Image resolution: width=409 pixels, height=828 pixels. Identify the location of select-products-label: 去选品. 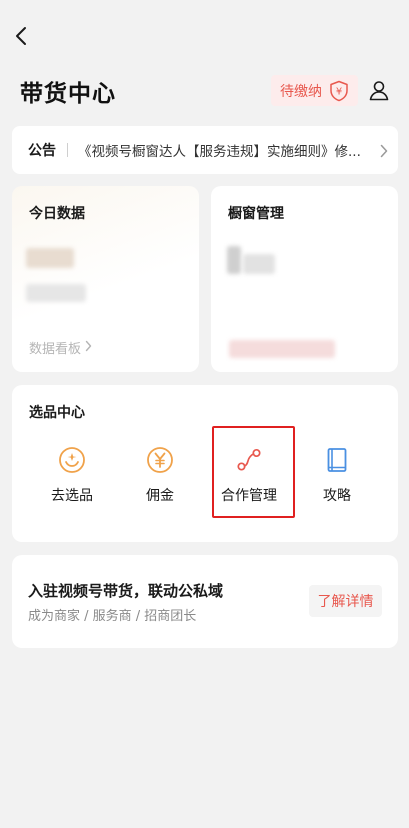
(72, 496).